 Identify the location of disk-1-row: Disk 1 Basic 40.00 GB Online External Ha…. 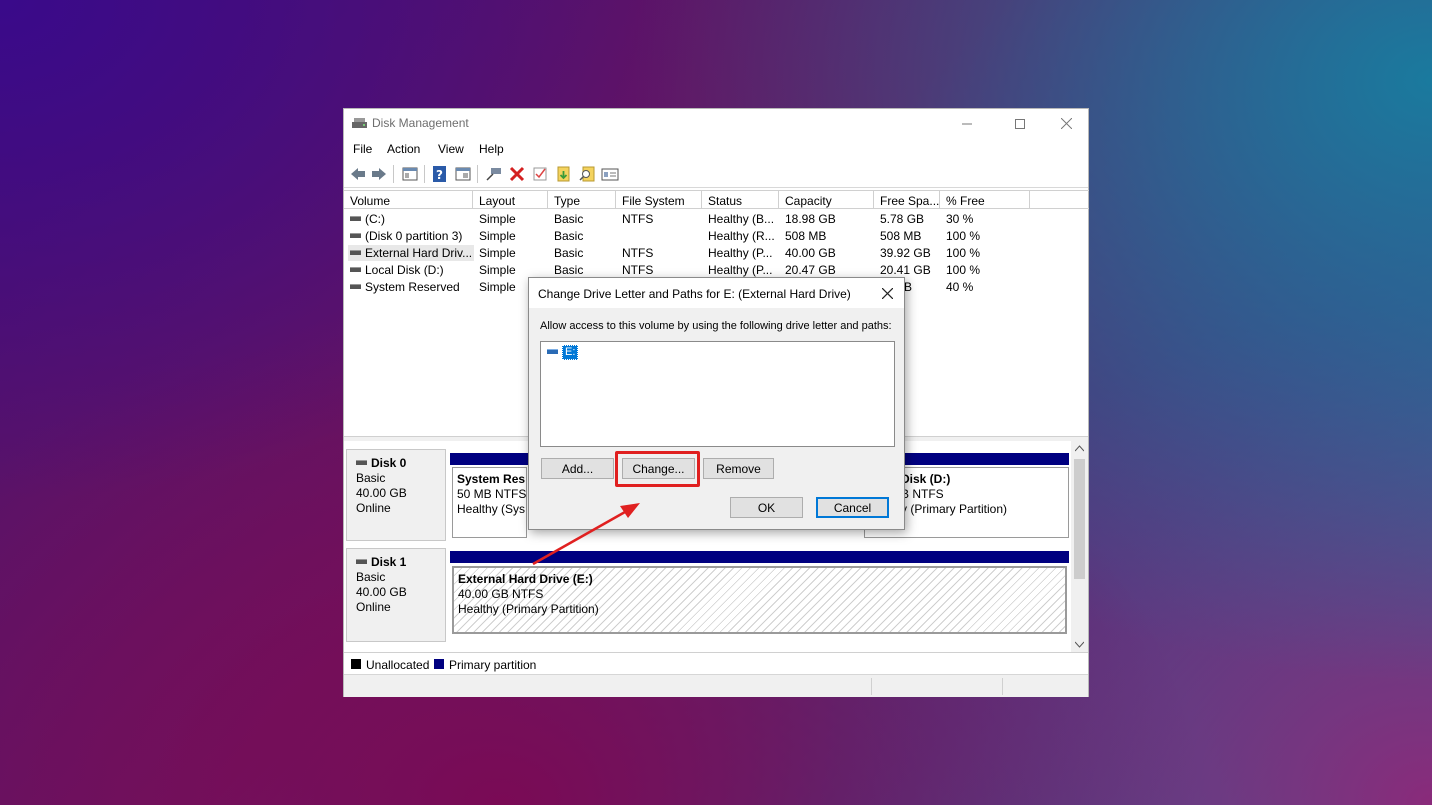
(707, 595).